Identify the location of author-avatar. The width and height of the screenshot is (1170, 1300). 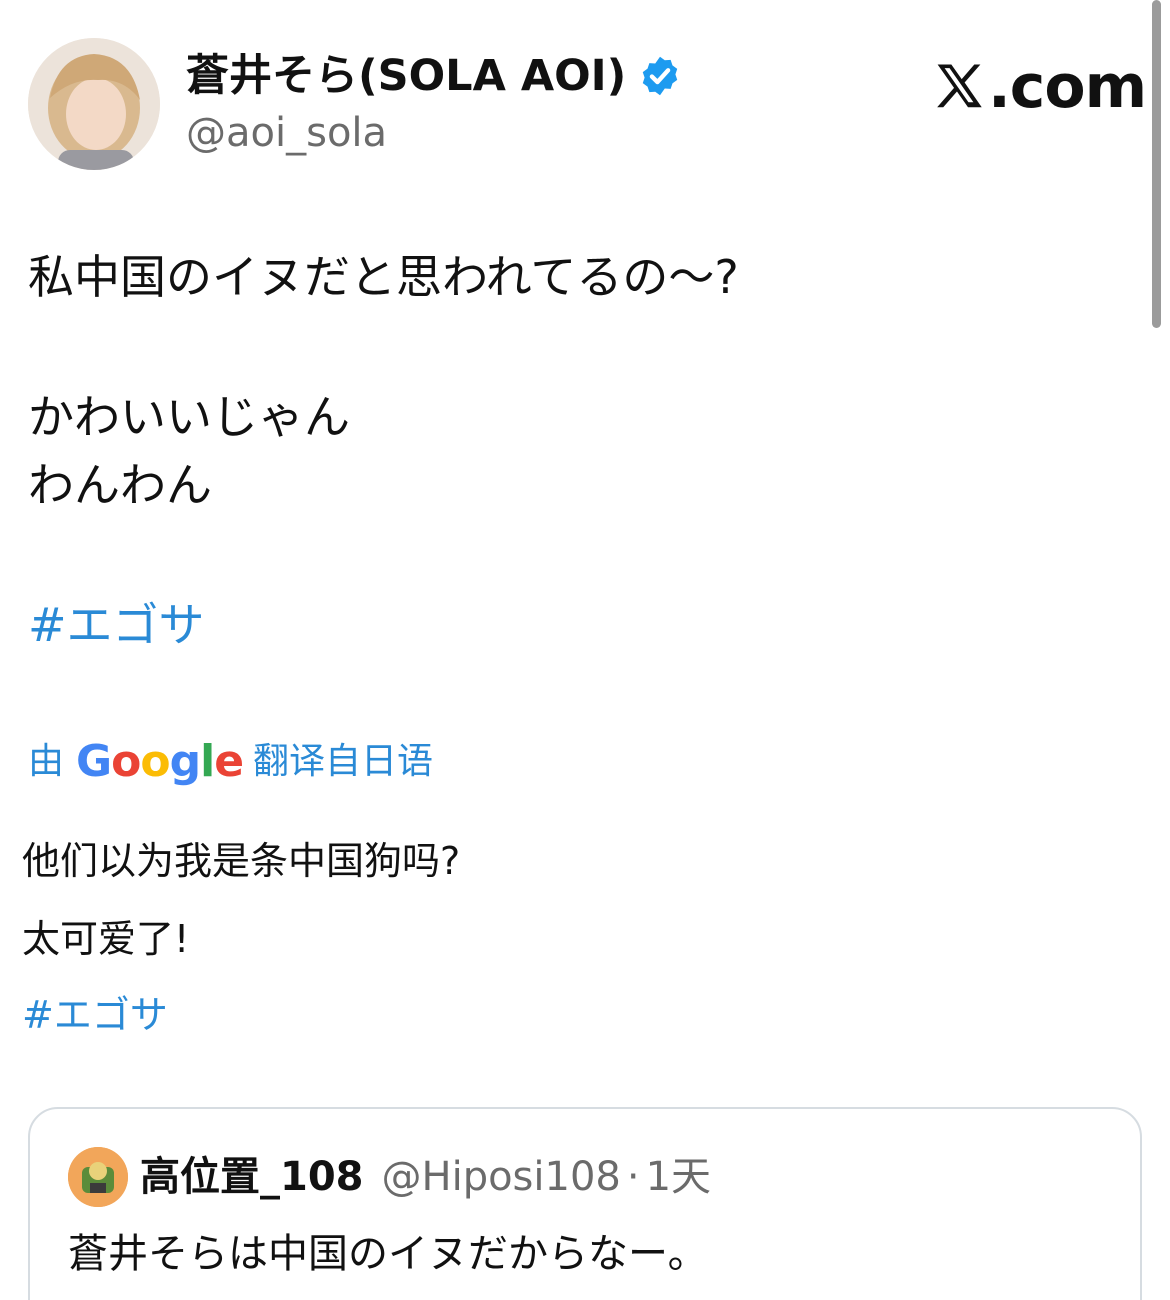
(94, 104).